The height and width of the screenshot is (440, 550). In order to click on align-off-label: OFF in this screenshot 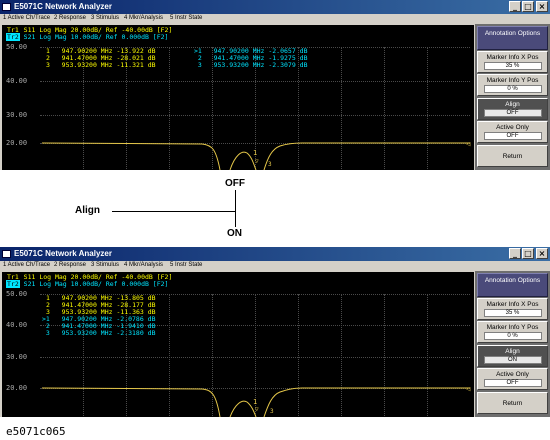, I will do `click(235, 183)`.